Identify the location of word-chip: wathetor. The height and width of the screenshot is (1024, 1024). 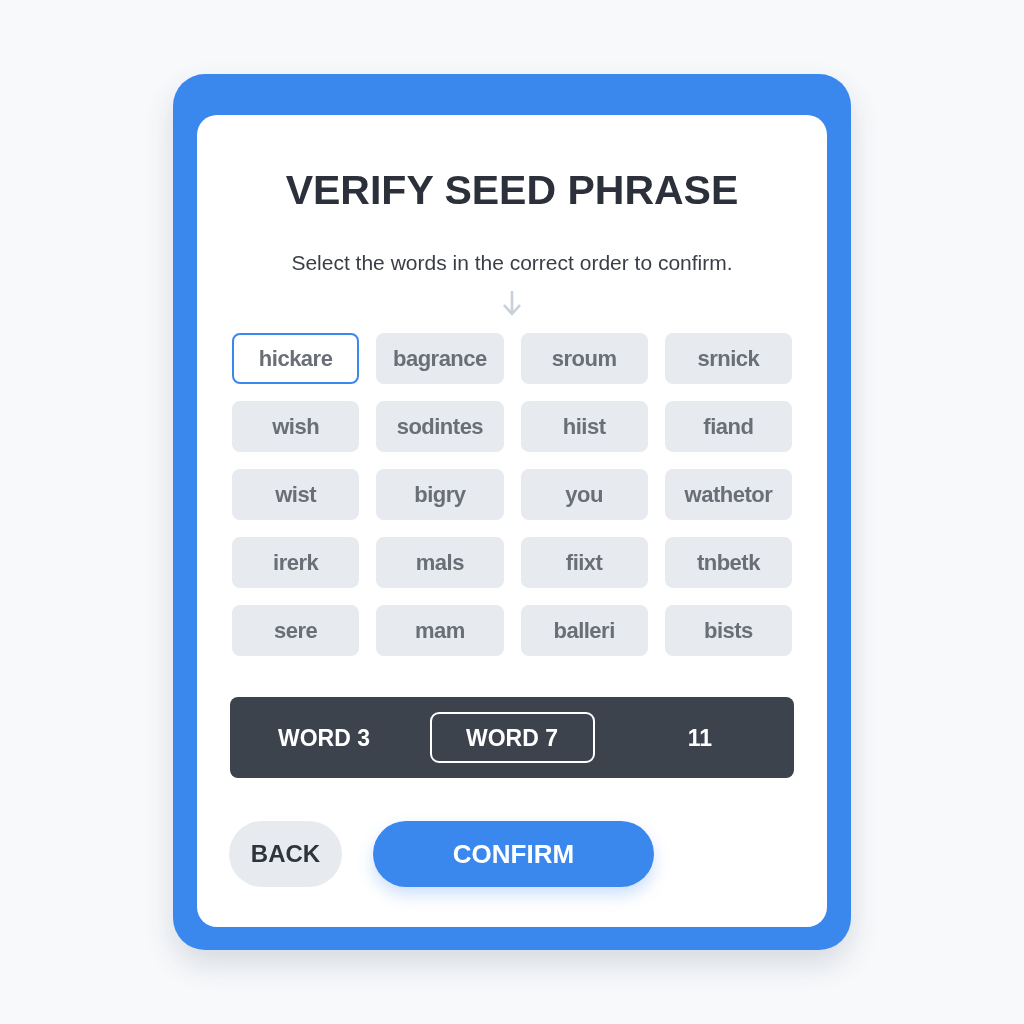
(728, 494).